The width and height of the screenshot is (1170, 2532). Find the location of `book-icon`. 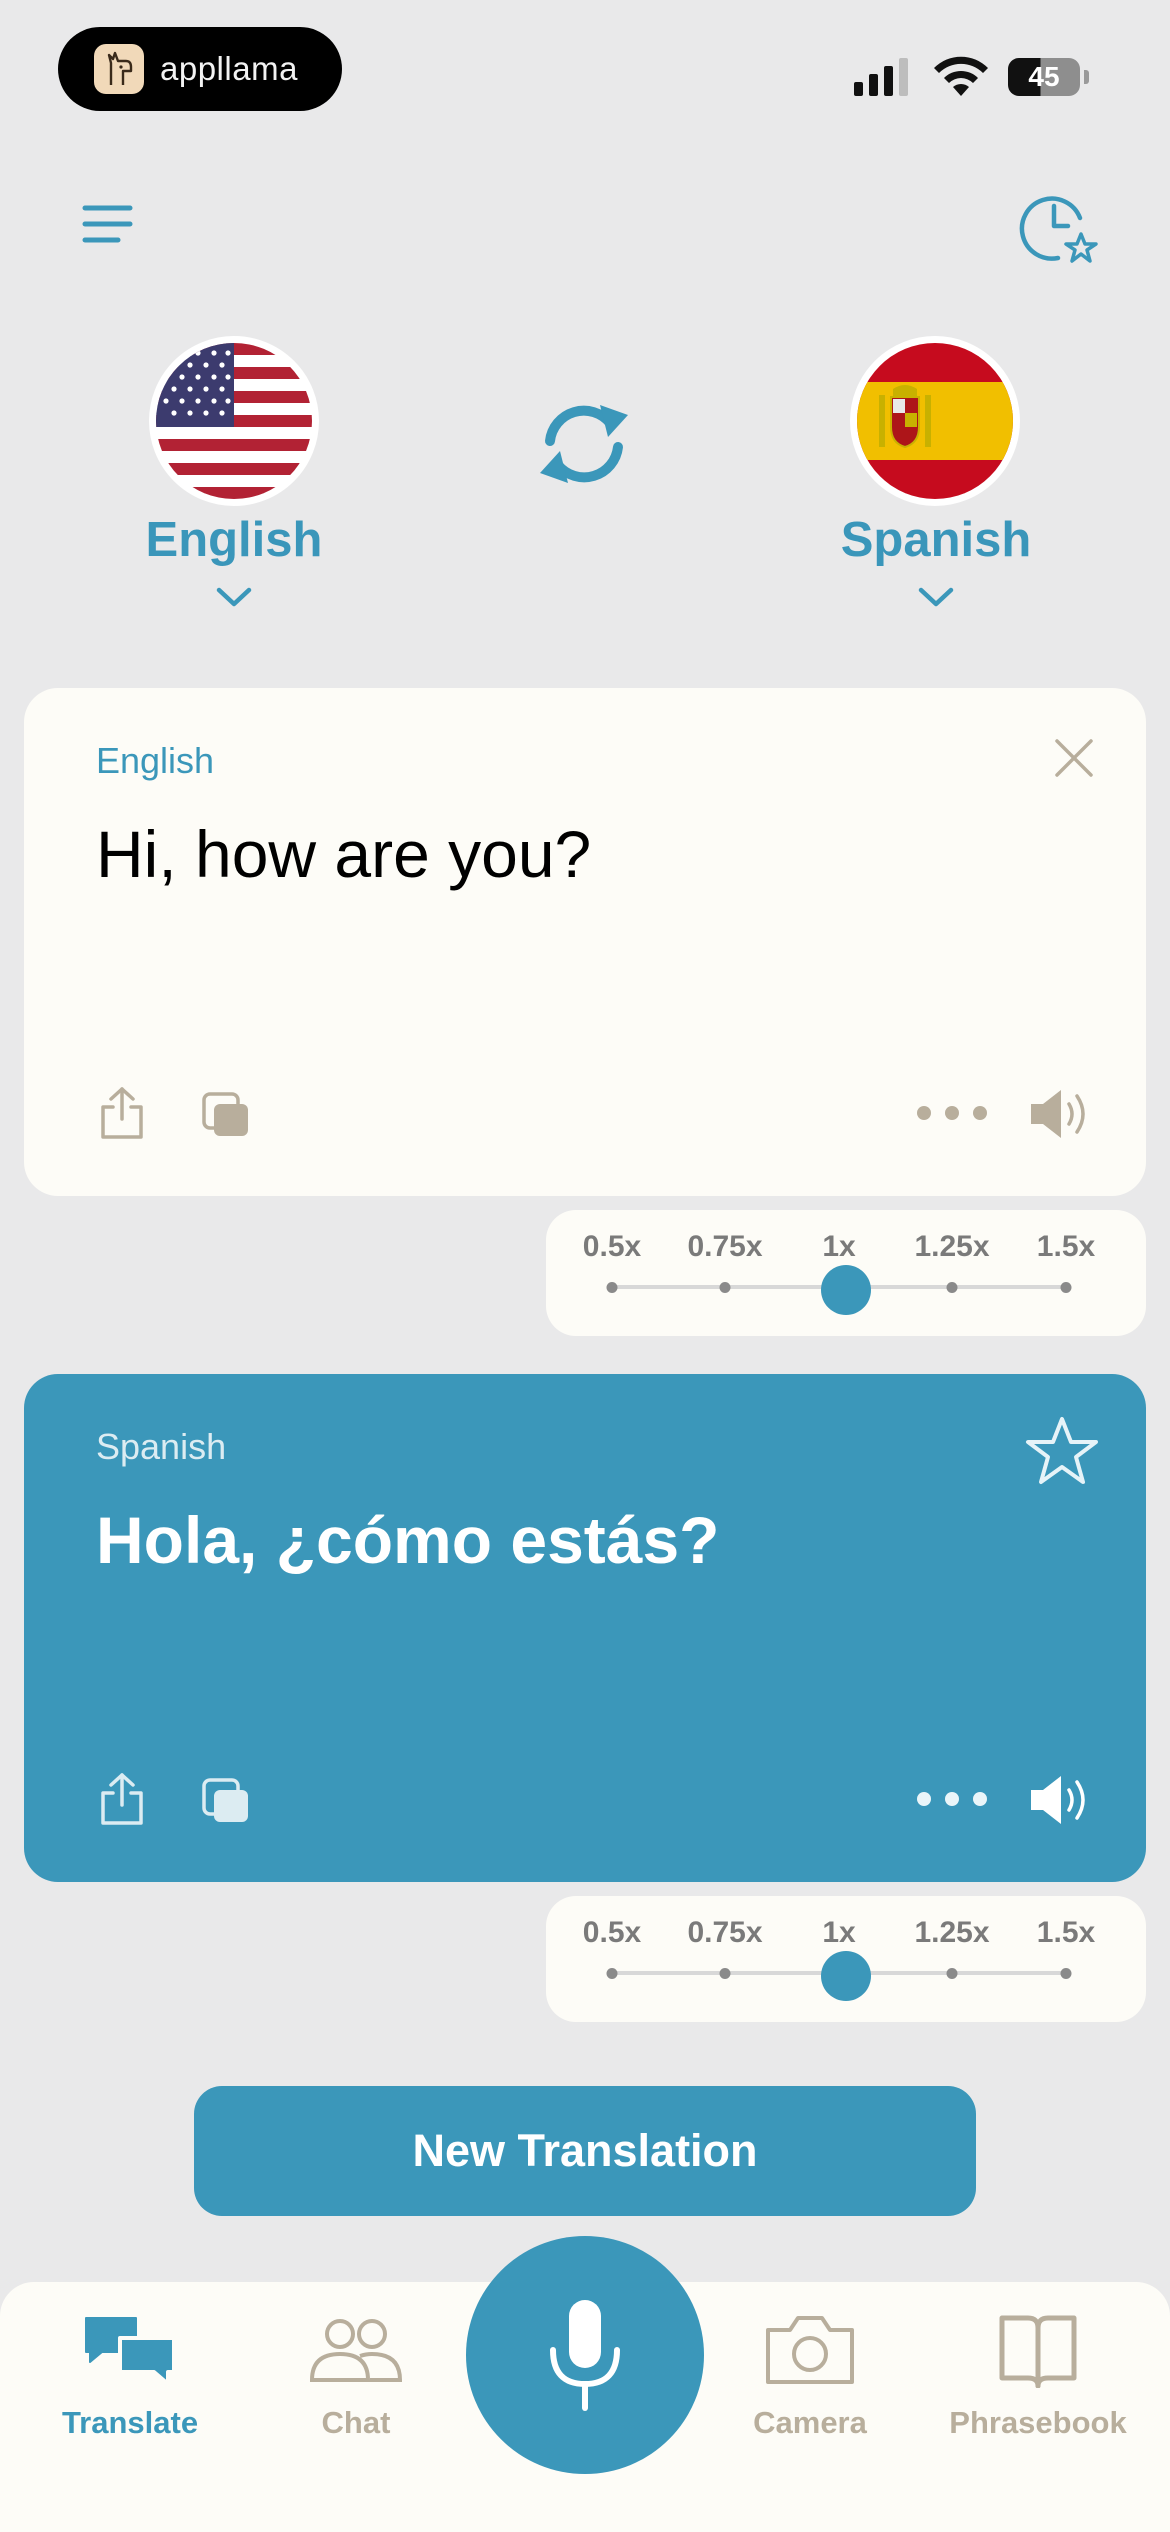

book-icon is located at coordinates (1038, 2352).